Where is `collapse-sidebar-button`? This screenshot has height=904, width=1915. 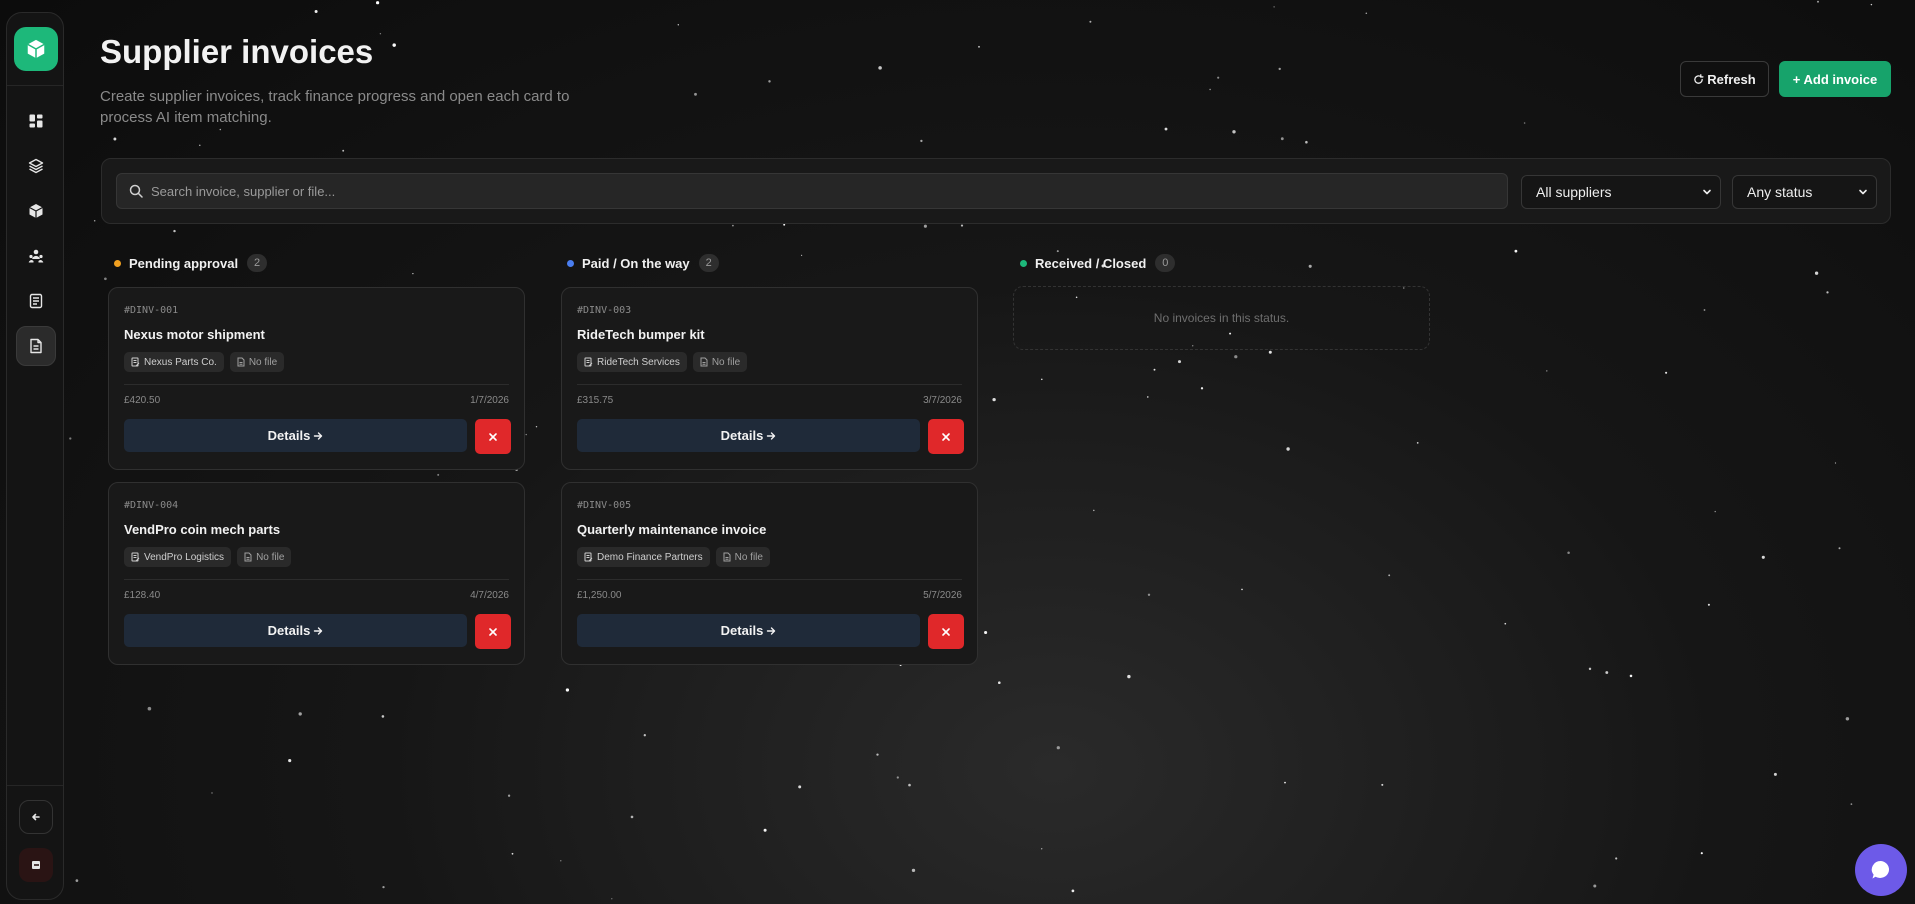
collapse-sidebar-button is located at coordinates (36, 817).